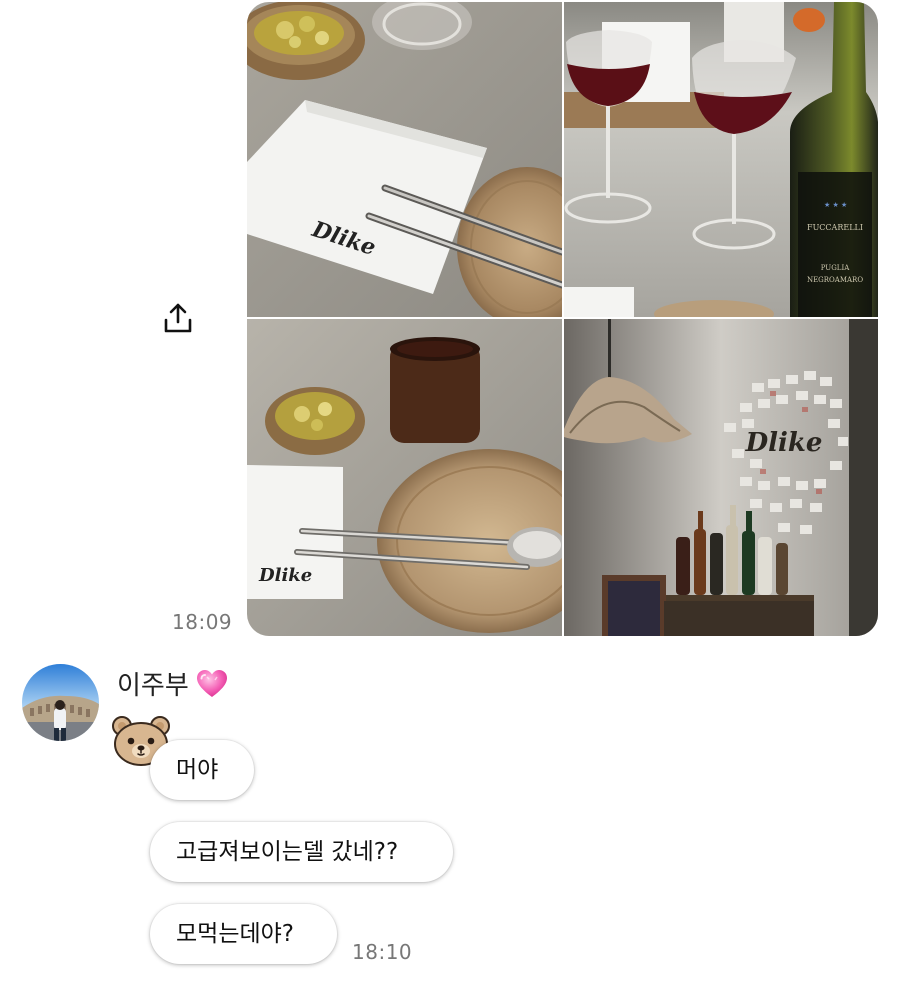 Image resolution: width=900 pixels, height=997 pixels. I want to click on incoming-timestamp: 18:10, so click(382, 952).